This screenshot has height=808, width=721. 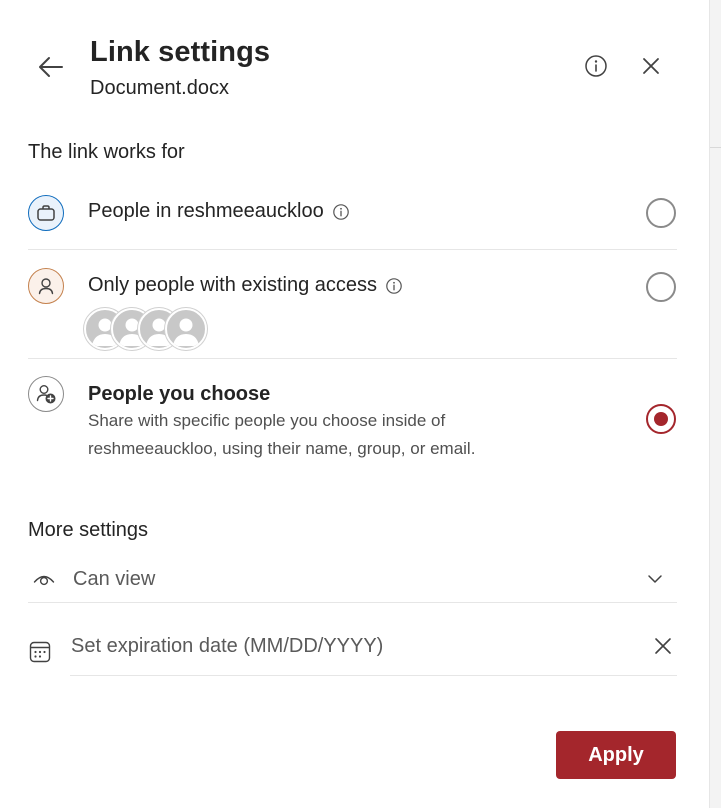 I want to click on radio-existing-access, so click(x=661, y=287).